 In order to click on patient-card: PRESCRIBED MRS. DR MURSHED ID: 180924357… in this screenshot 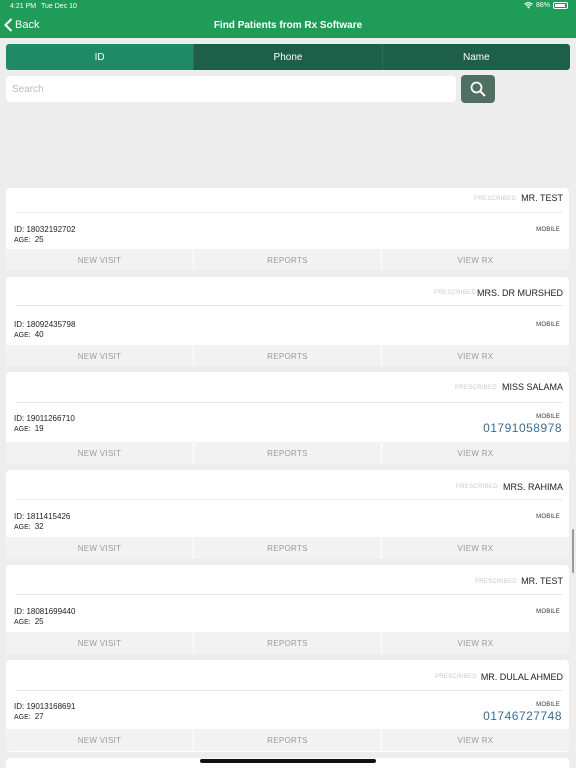, I will do `click(287, 321)`.